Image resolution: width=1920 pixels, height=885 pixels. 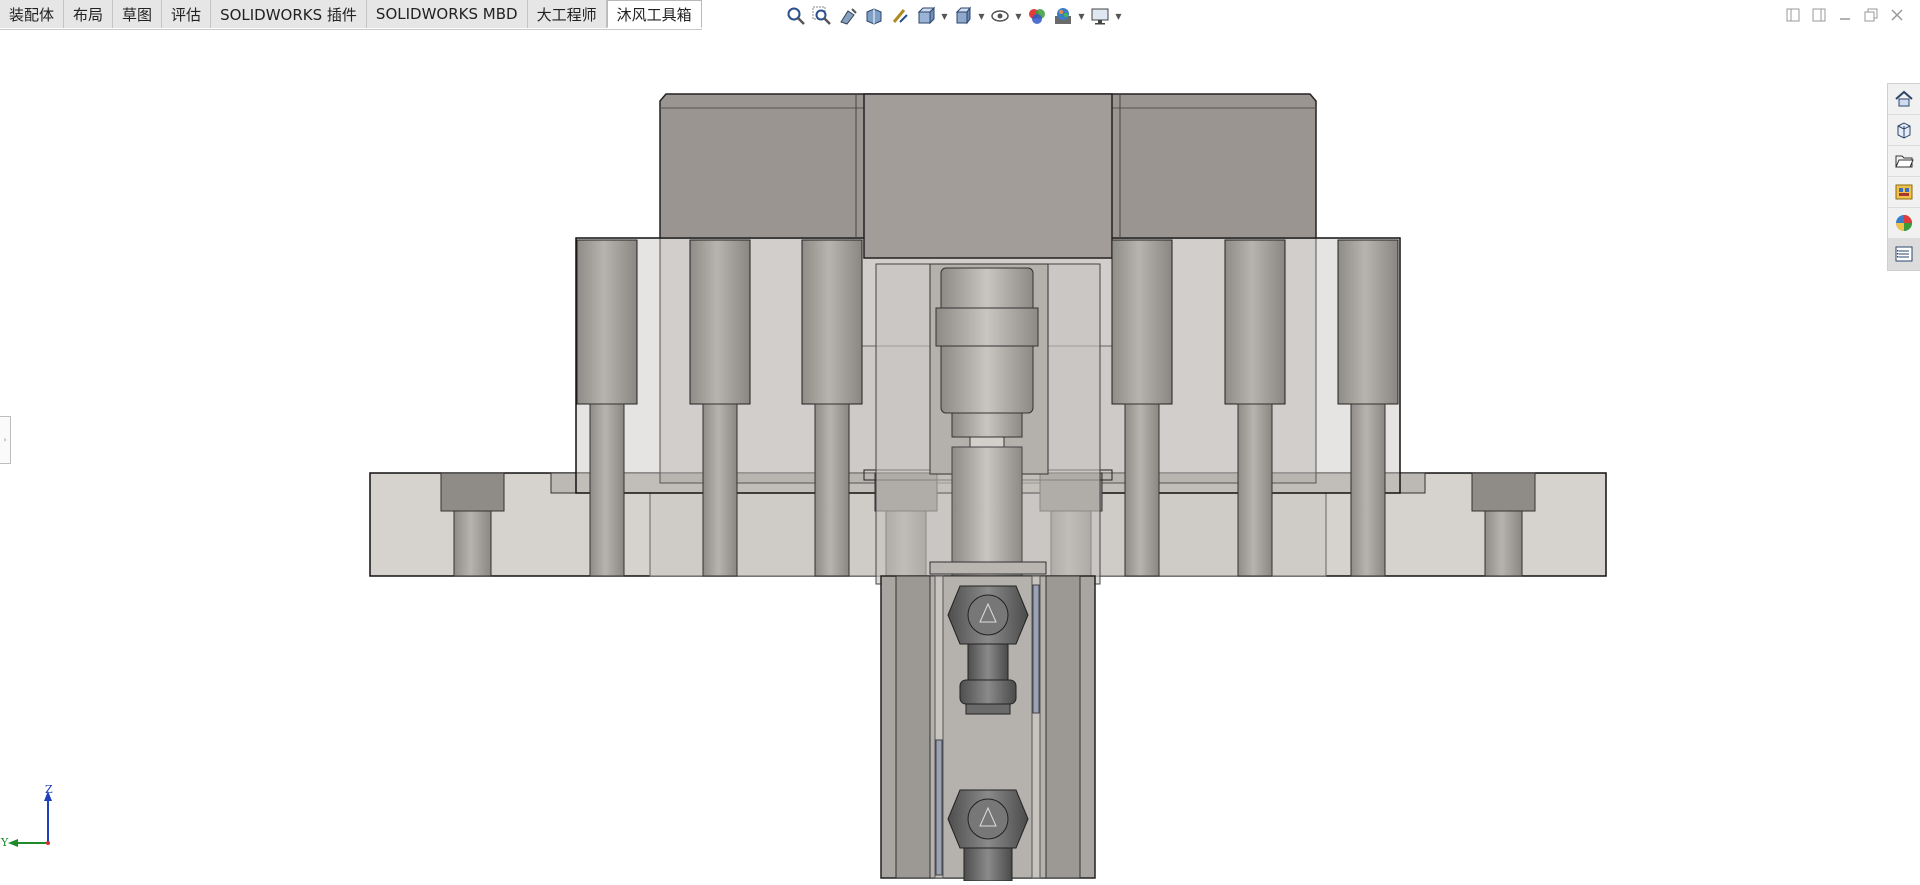 What do you see at coordinates (138, 14) in the screenshot?
I see `tab-sketch: 草图` at bounding box center [138, 14].